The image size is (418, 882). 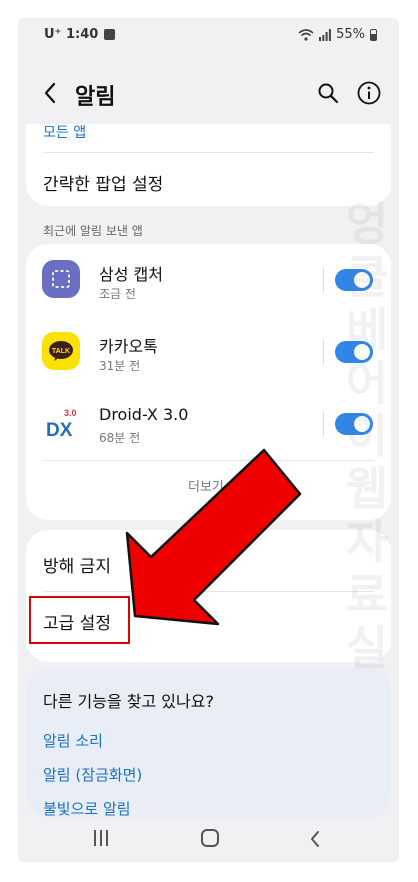 I want to click on droid-x-icon: 3.0 DX, so click(x=61, y=423).